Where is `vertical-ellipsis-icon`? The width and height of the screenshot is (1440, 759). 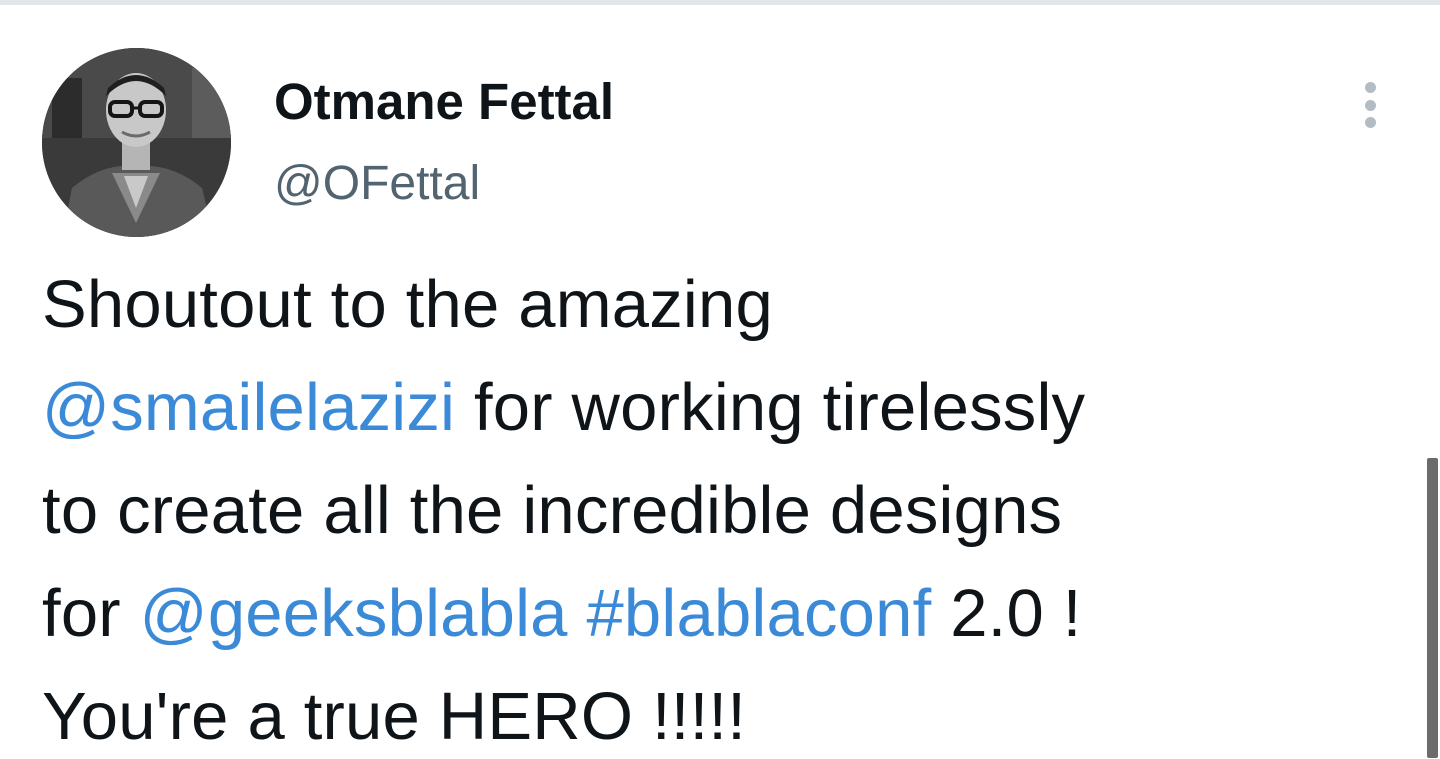 vertical-ellipsis-icon is located at coordinates (1370, 87).